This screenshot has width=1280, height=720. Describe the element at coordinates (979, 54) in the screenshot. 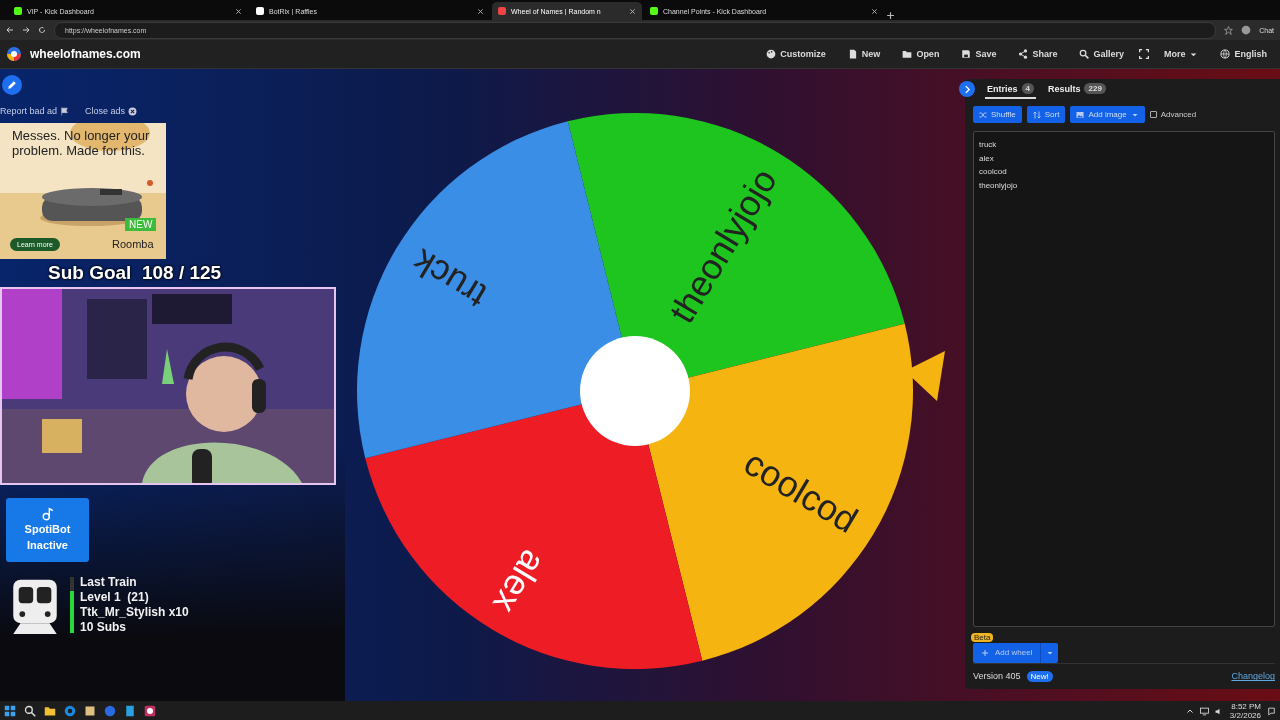

I see `nav-button: Save` at that location.